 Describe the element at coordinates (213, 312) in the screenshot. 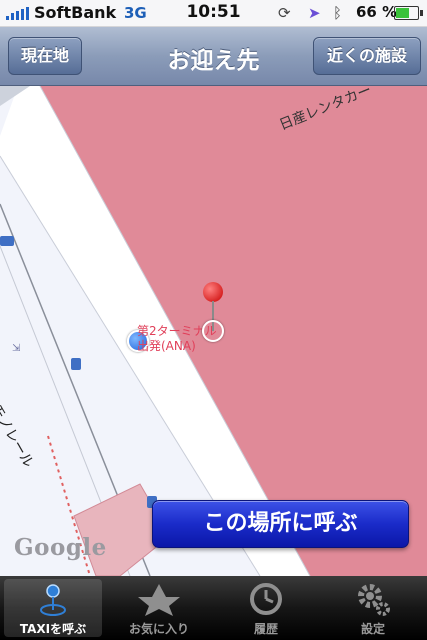

I see `destination-pin-icon` at that location.